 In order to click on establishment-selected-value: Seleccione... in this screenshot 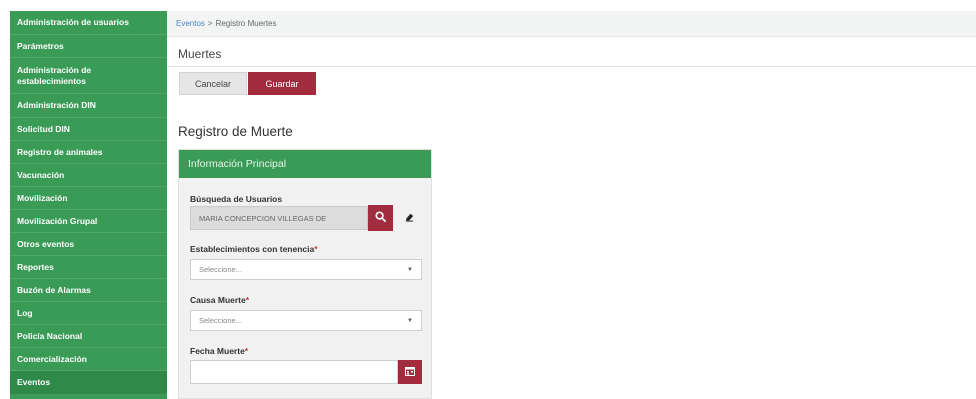, I will do `click(220, 269)`.